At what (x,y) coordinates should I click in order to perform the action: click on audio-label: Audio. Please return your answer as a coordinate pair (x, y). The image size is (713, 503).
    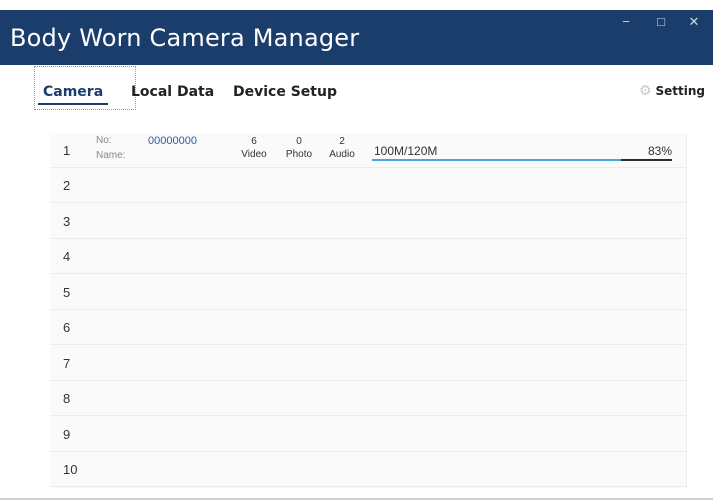
    Looking at the image, I should click on (342, 154).